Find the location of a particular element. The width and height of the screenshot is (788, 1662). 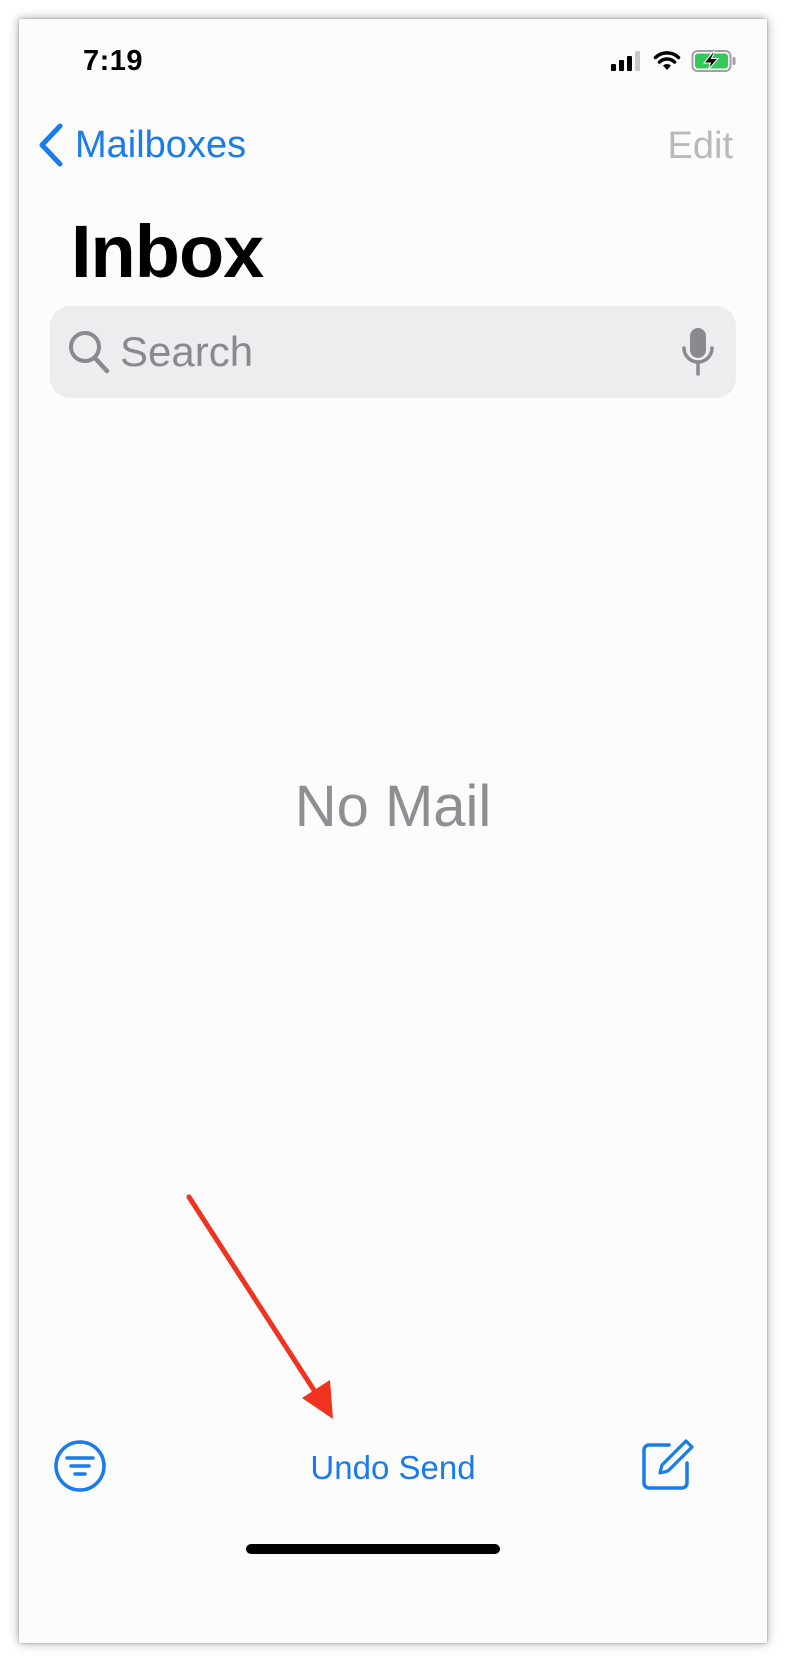

edit-button: Edit is located at coordinates (700, 146).